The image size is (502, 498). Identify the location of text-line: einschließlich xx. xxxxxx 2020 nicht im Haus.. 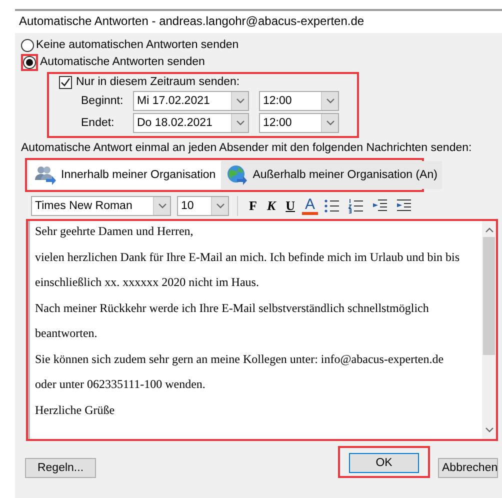
(147, 282).